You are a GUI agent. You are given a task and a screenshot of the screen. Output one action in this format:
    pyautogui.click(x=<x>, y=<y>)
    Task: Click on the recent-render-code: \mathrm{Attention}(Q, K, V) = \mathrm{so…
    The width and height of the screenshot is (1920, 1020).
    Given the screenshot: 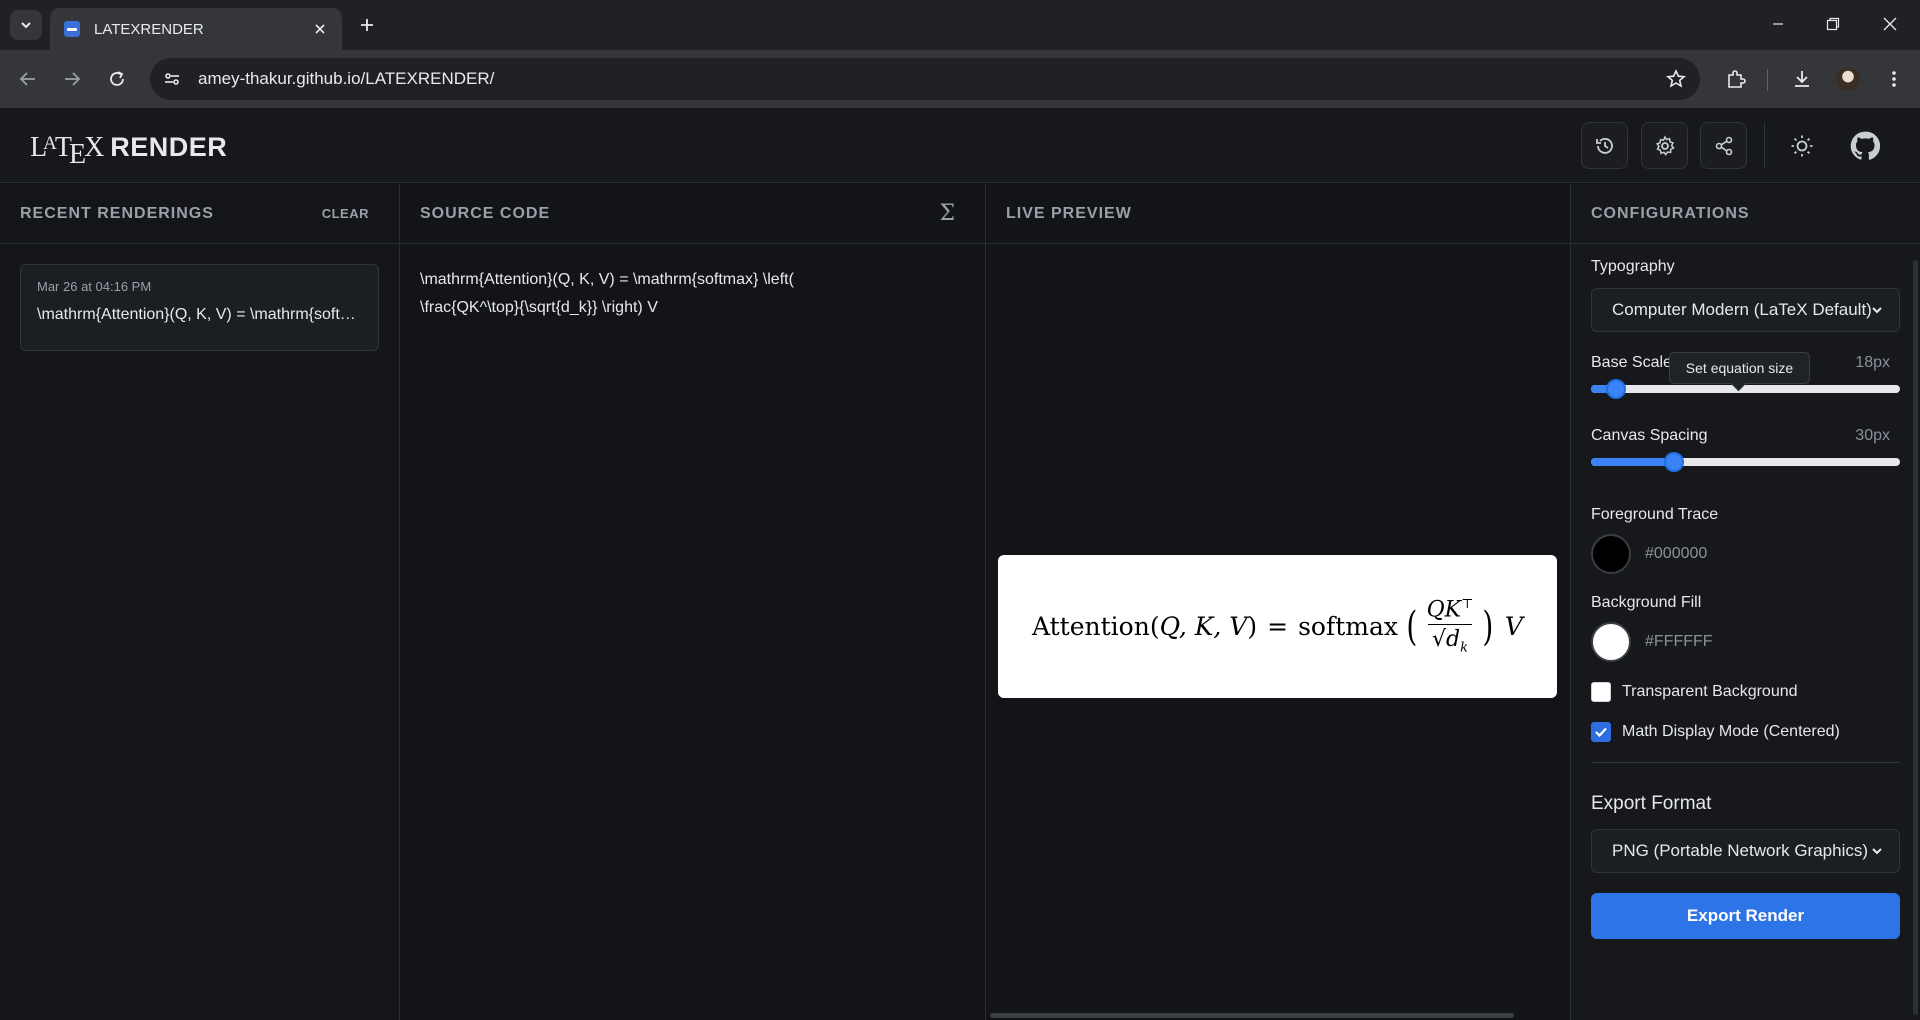 What is the action you would take?
    pyautogui.click(x=199, y=314)
    